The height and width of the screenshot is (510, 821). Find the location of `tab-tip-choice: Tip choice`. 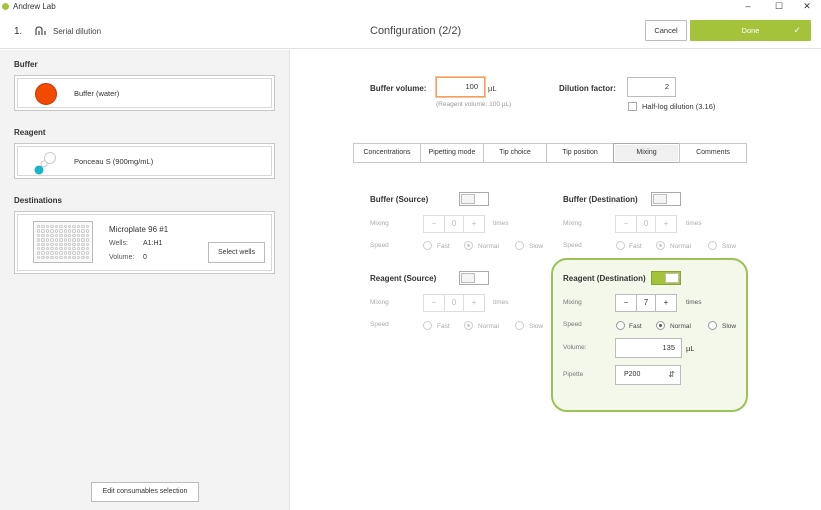

tab-tip-choice: Tip choice is located at coordinates (515, 153).